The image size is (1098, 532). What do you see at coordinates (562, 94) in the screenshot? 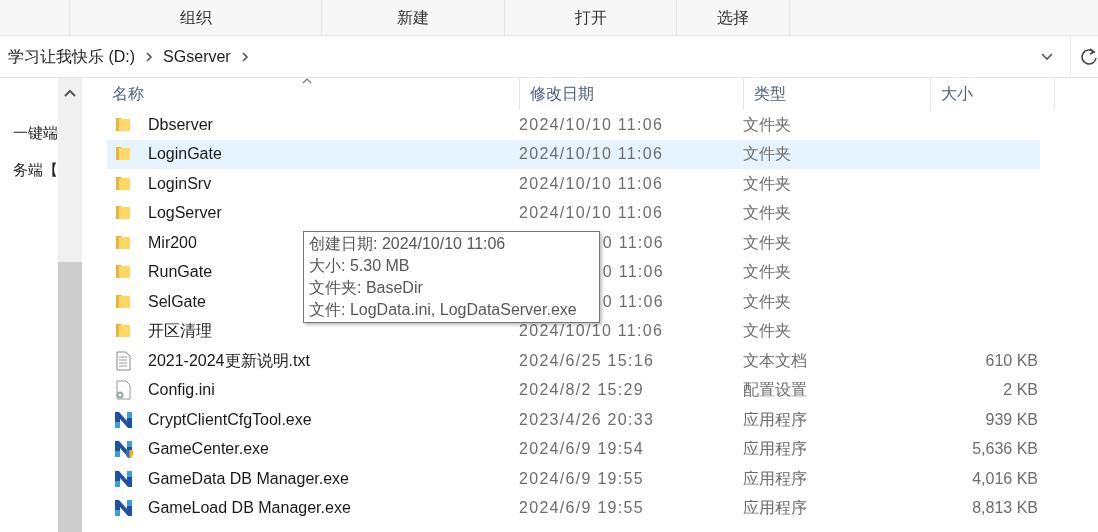
I see `column-header: 修改日期` at bounding box center [562, 94].